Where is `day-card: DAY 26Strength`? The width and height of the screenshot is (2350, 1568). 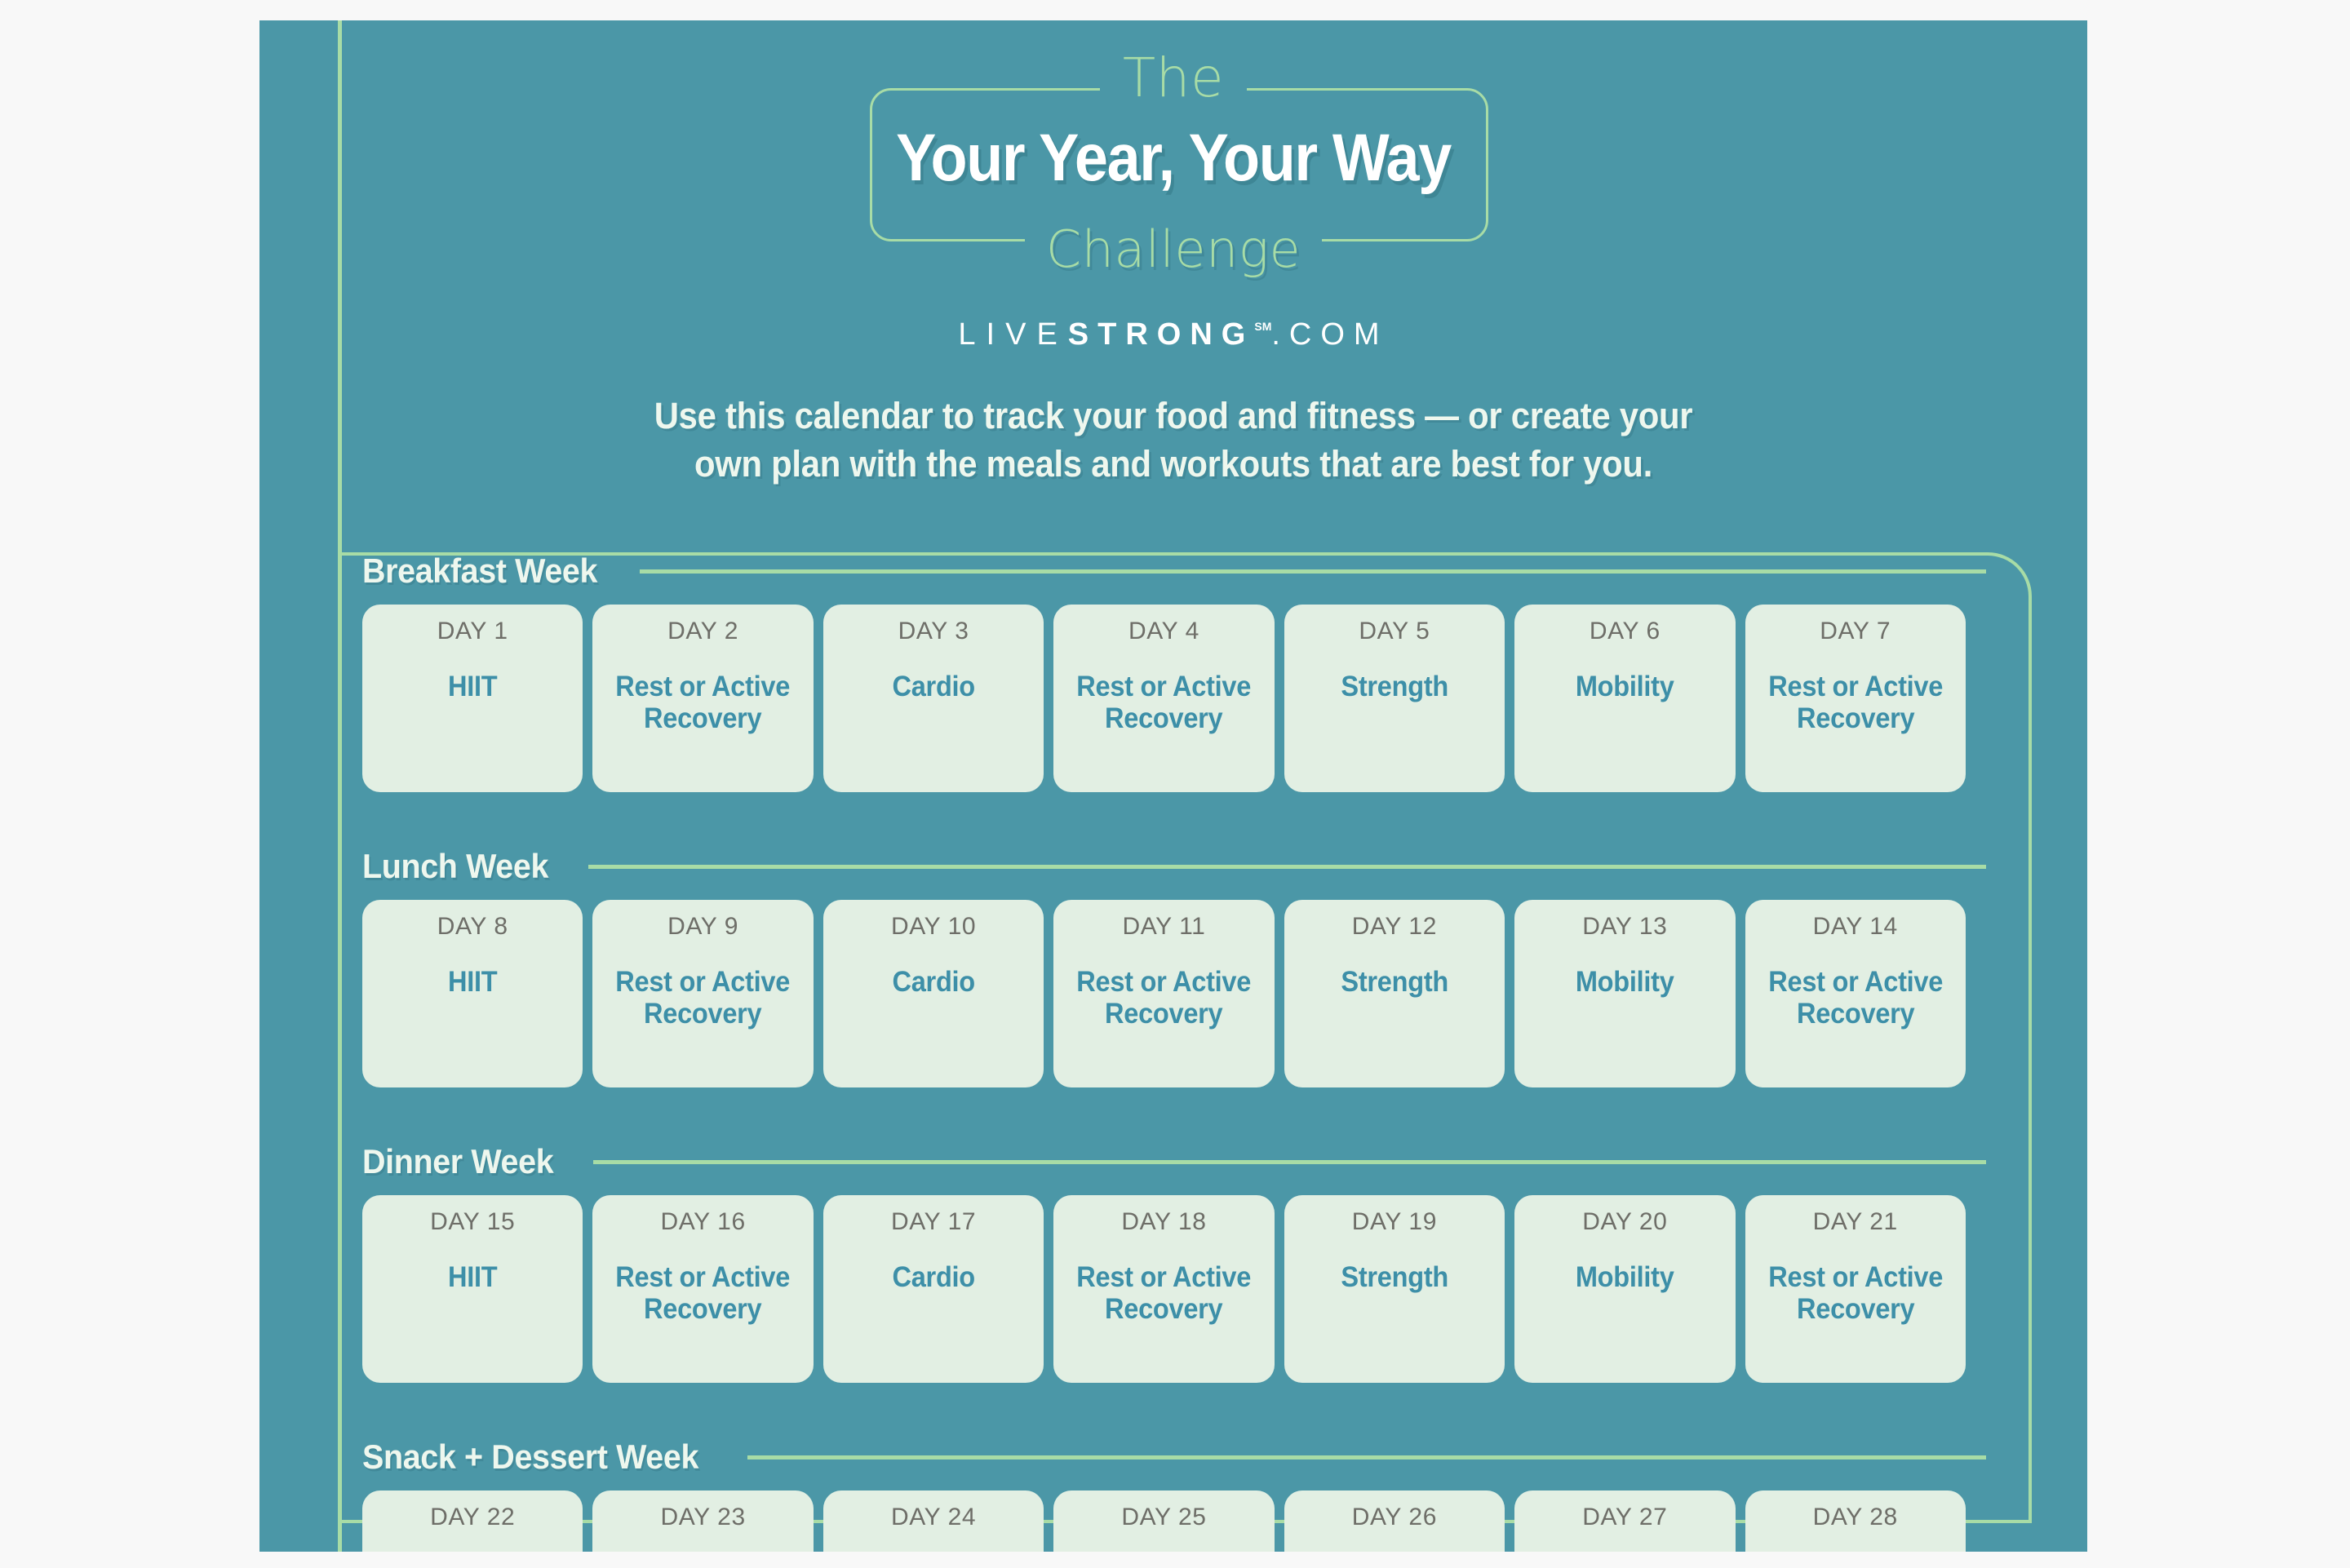
day-card: DAY 26Strength is located at coordinates (1394, 1521).